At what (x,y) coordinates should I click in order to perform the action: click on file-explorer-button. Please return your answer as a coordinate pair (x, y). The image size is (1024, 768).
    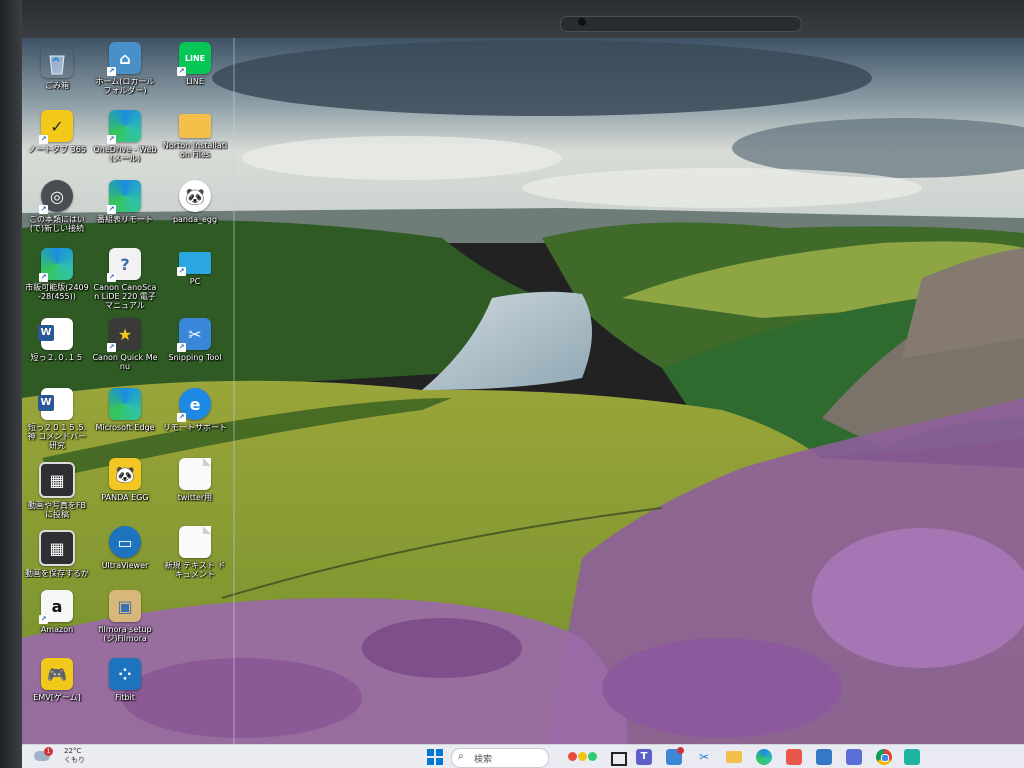
    Looking at the image, I should click on (734, 757).